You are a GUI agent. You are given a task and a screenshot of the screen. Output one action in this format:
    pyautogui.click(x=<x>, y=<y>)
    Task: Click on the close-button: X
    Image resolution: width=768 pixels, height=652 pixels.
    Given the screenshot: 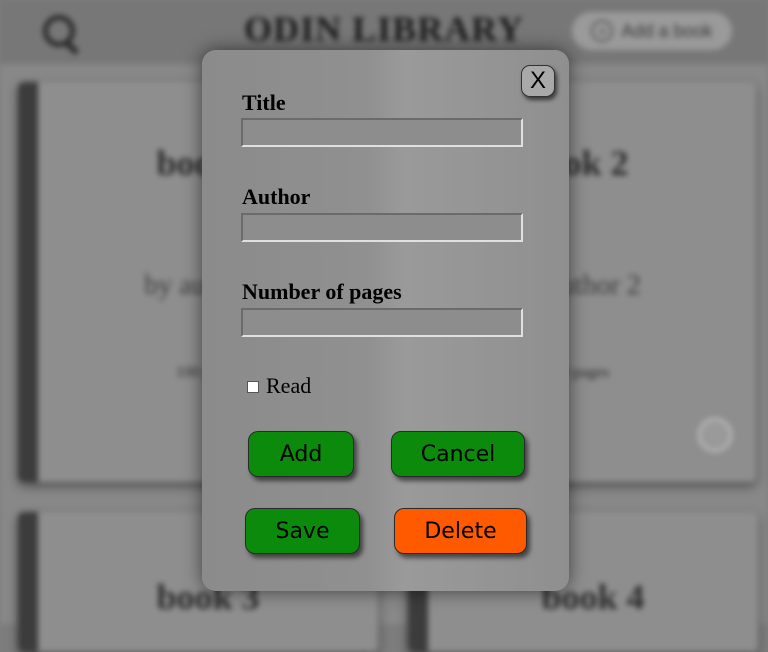 What is the action you would take?
    pyautogui.click(x=538, y=81)
    